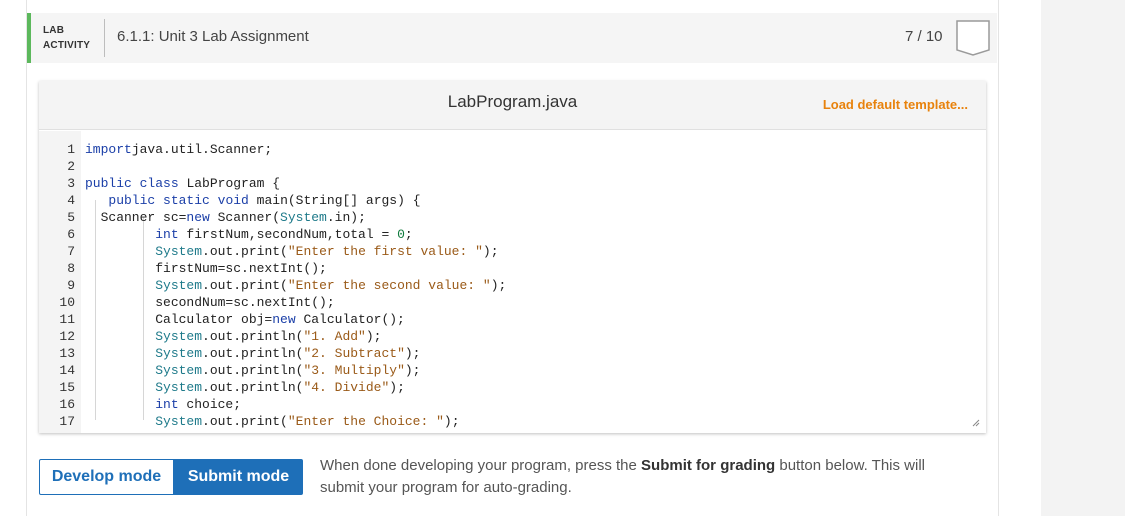  I want to click on line-number: 6, so click(71, 234).